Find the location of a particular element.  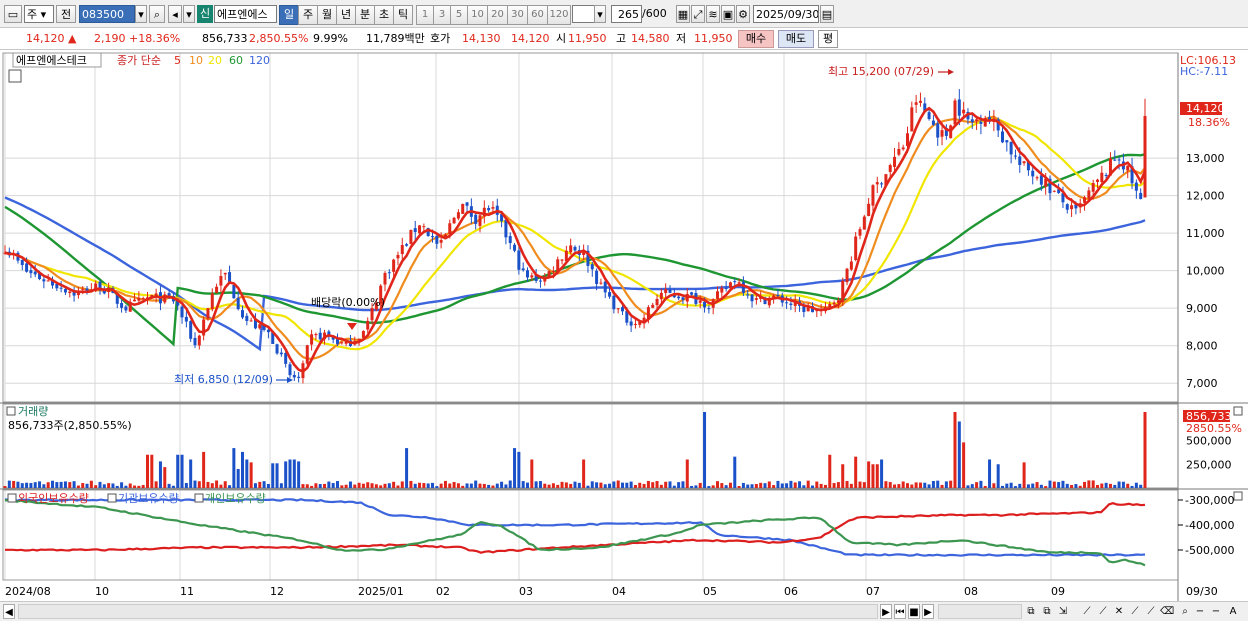

scroll-left-icon: ◀ is located at coordinates (9, 611).